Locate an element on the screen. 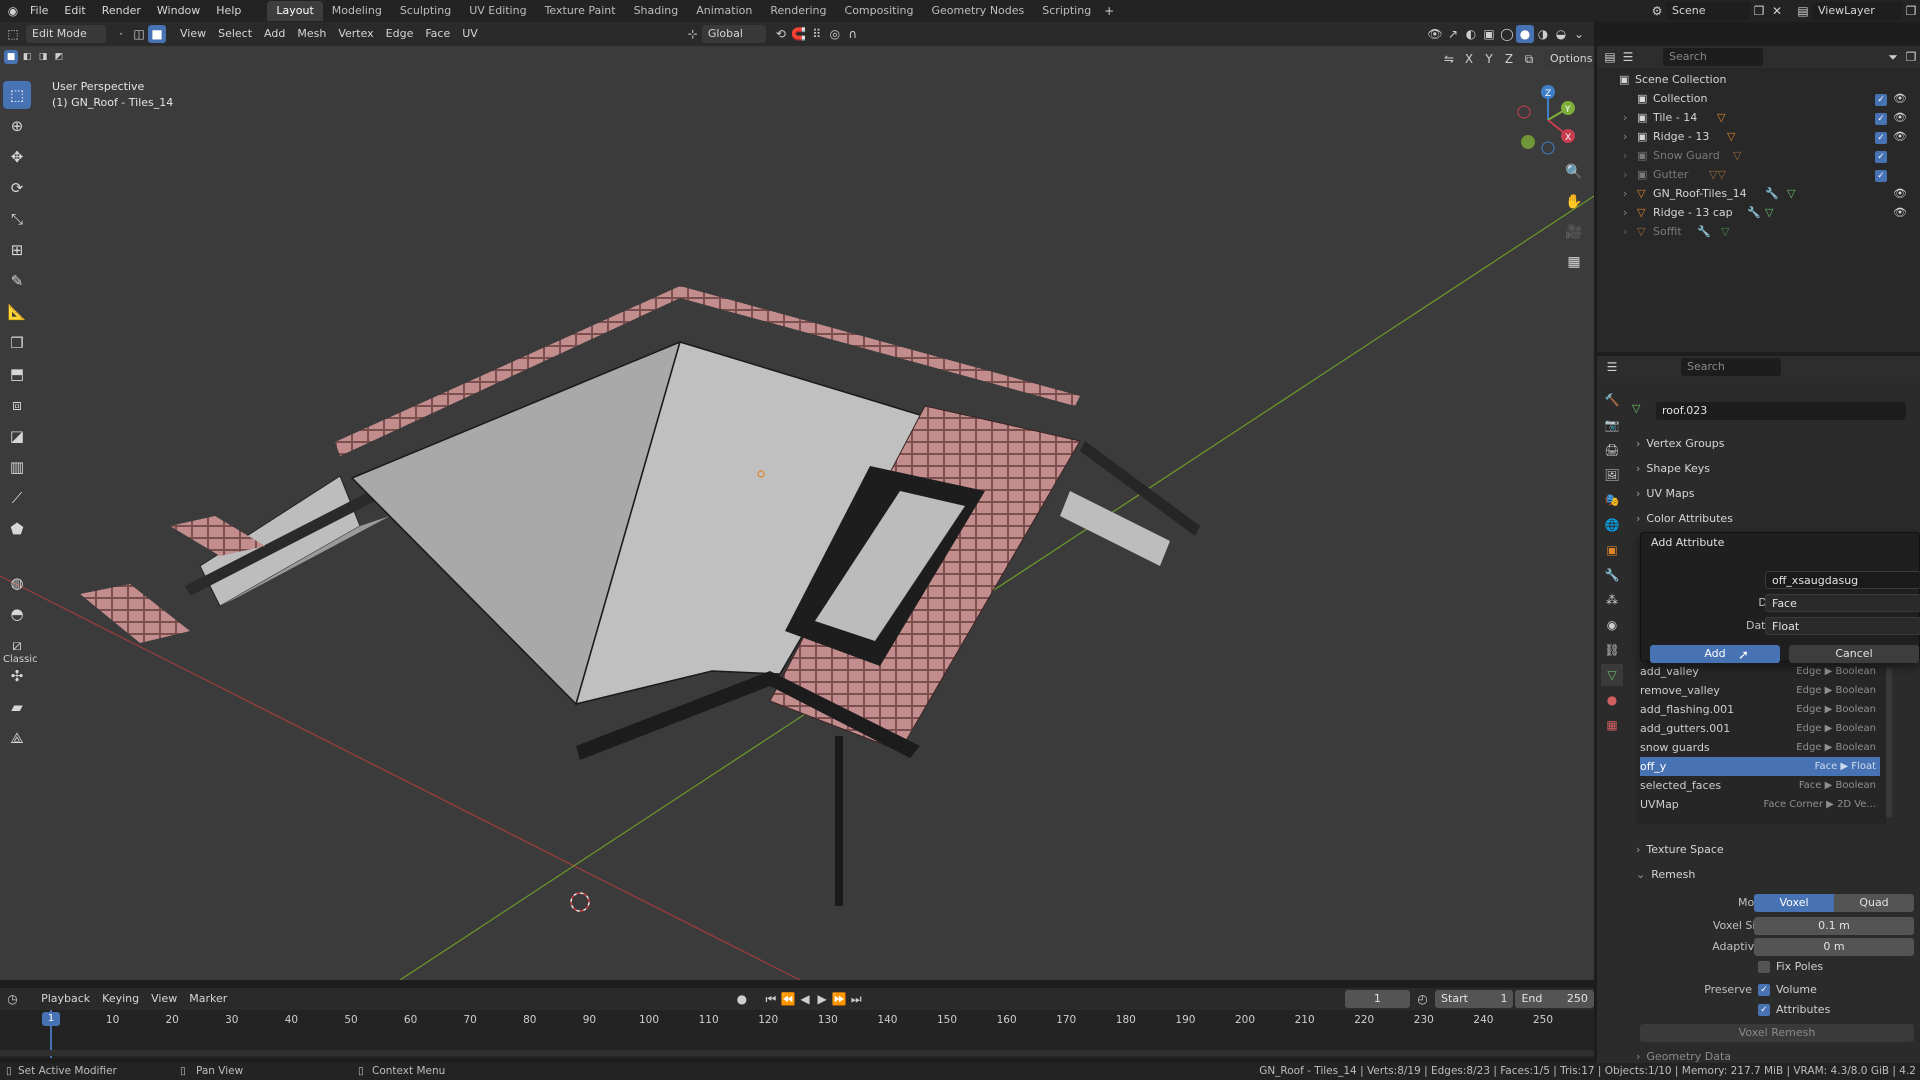  select-subtract-icon: ◨ is located at coordinates (43, 57).